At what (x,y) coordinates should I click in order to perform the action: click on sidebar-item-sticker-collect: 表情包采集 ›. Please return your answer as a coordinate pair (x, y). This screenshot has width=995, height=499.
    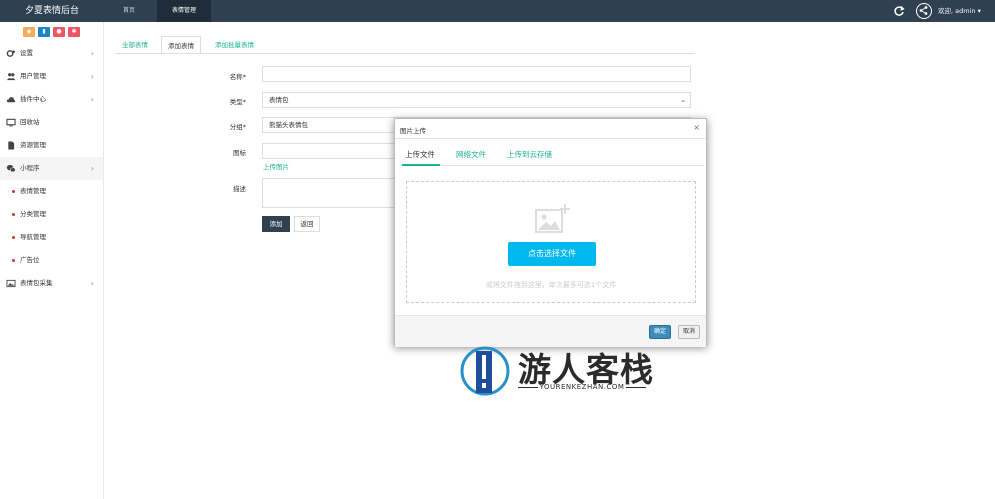
    Looking at the image, I should click on (51, 283).